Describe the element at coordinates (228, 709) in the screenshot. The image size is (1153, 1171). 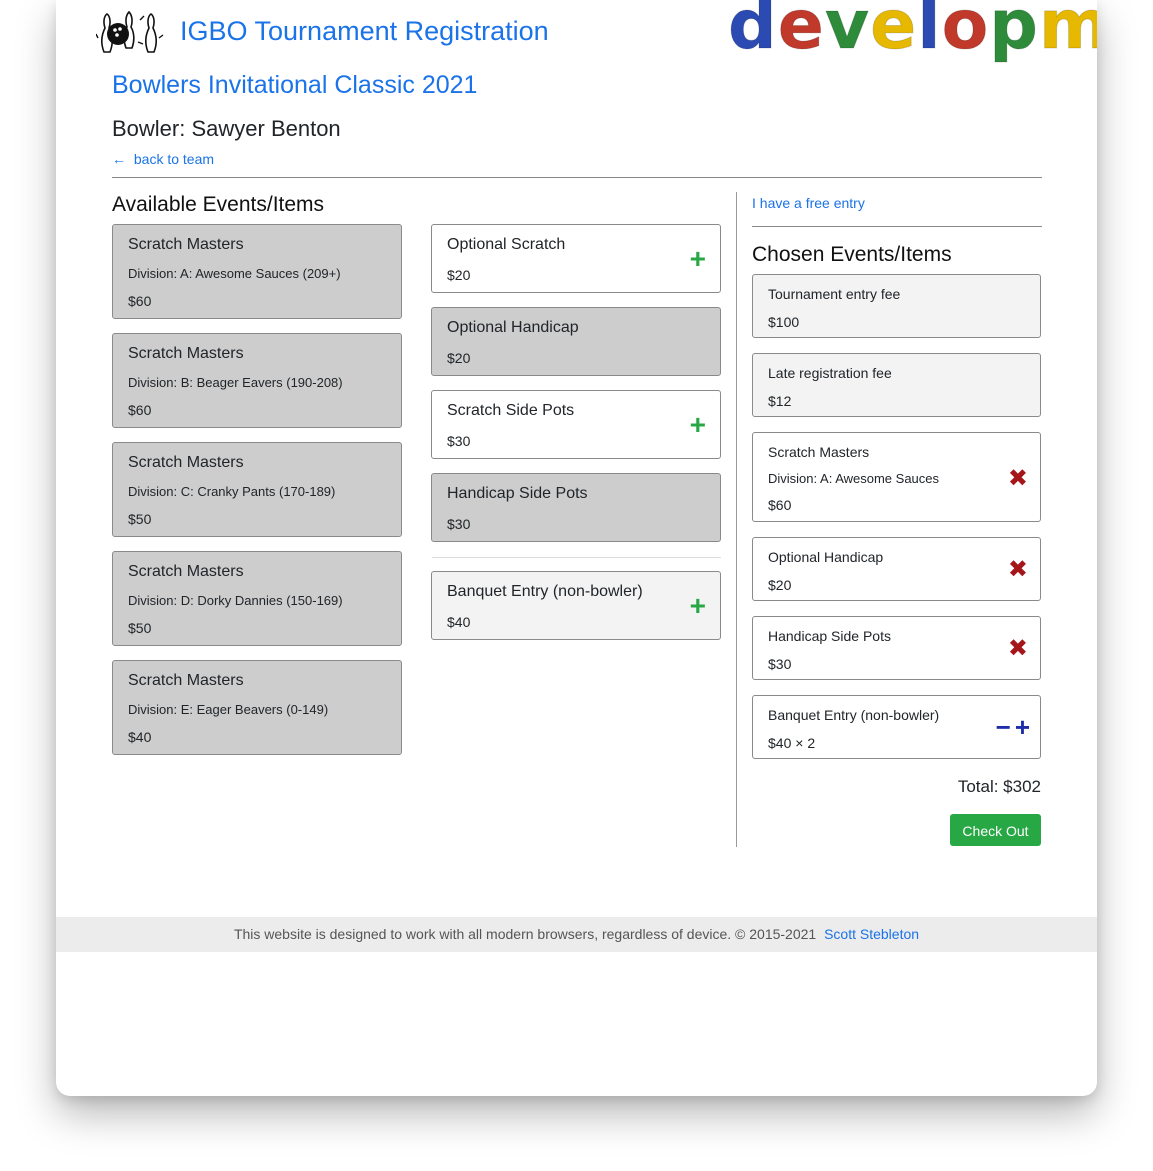
I see `event-division: Division: E: Eager Beavers (0-149)` at that location.